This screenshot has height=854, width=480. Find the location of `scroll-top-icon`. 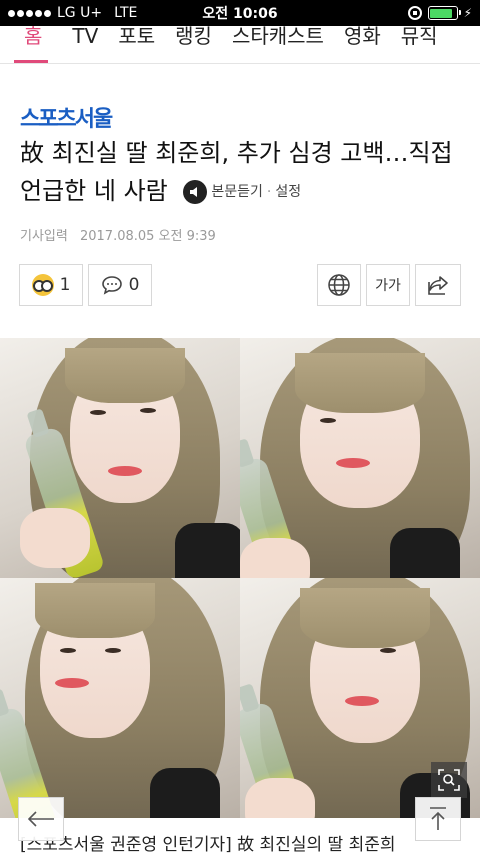

scroll-top-icon is located at coordinates (438, 818).